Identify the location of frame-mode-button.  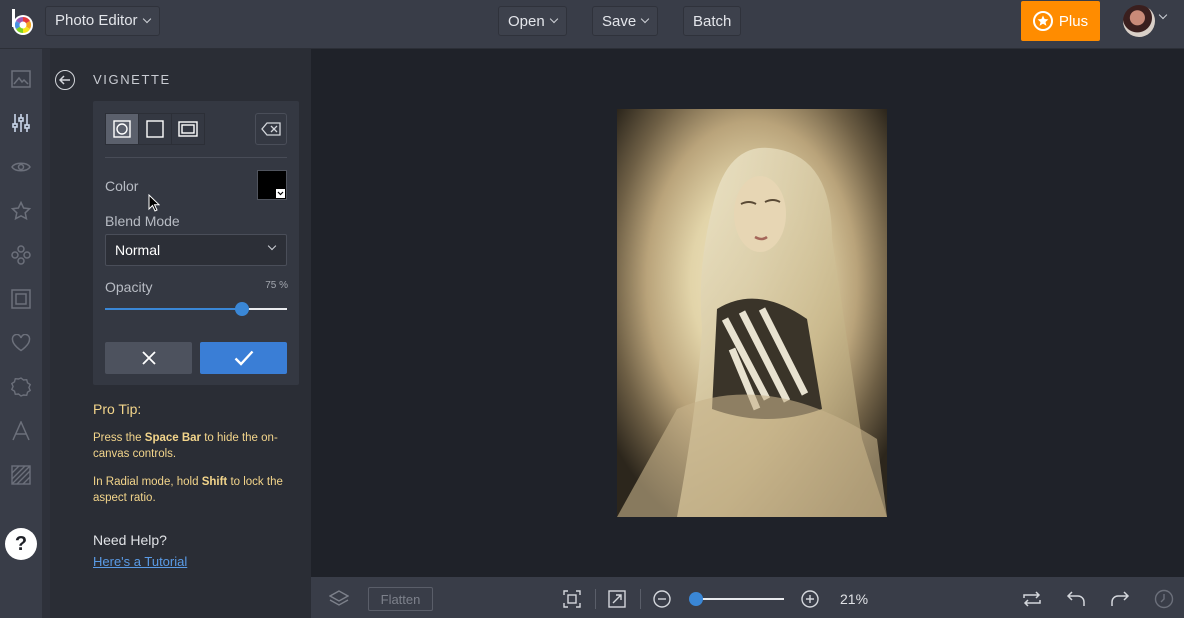
(188, 129).